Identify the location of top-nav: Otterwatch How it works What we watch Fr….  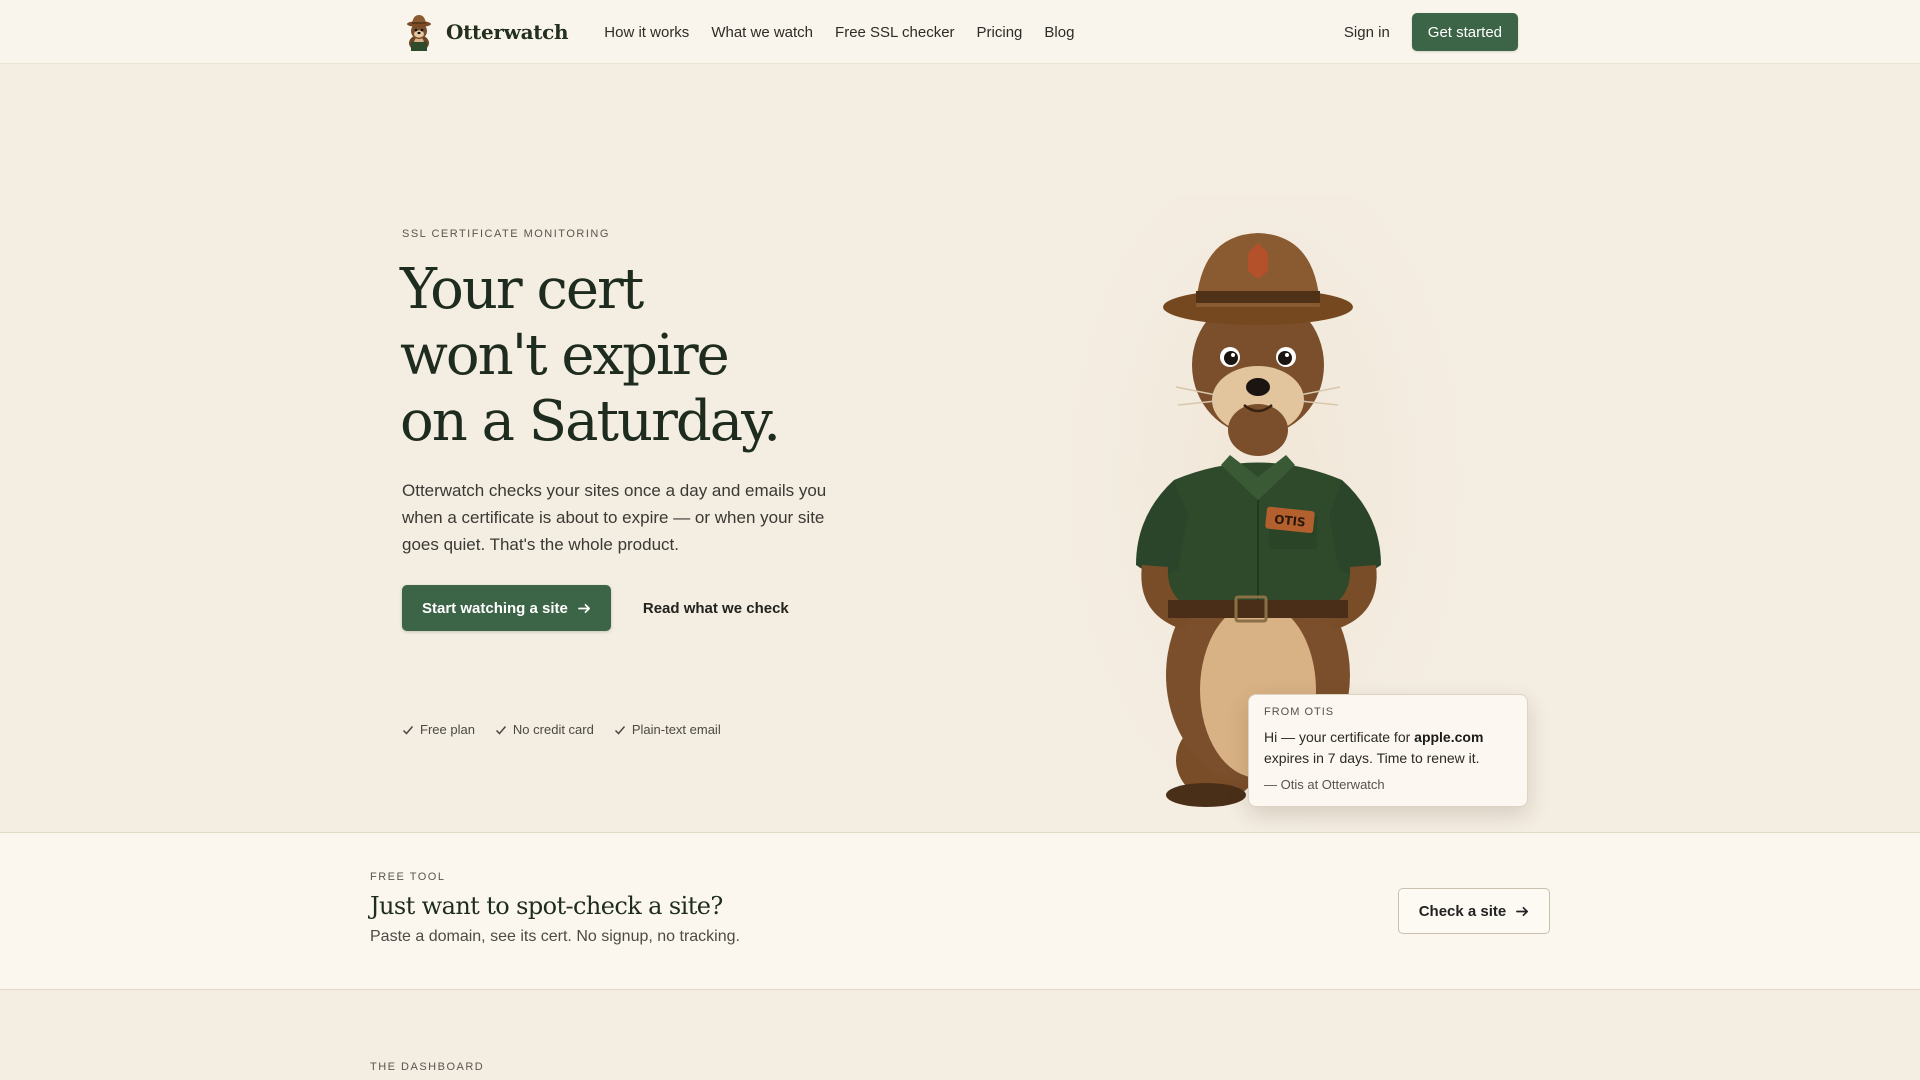
(960, 32).